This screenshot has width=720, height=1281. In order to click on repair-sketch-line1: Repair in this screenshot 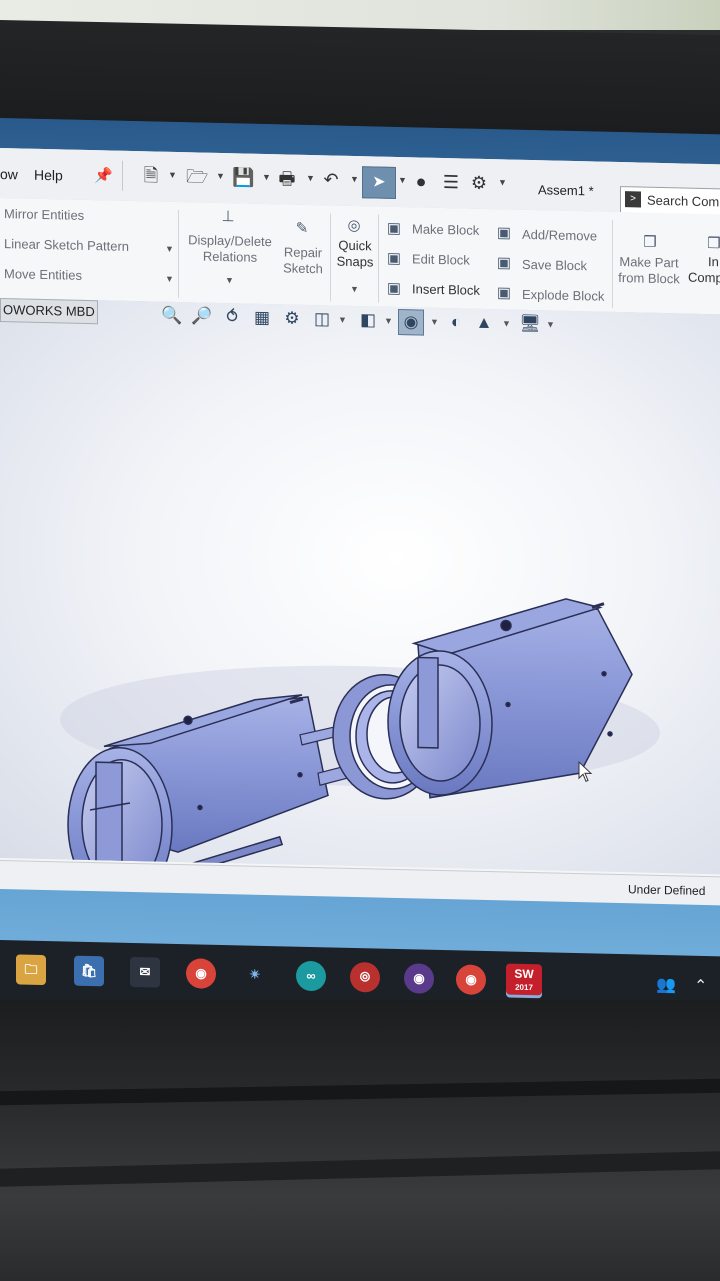, I will do `click(303, 252)`.